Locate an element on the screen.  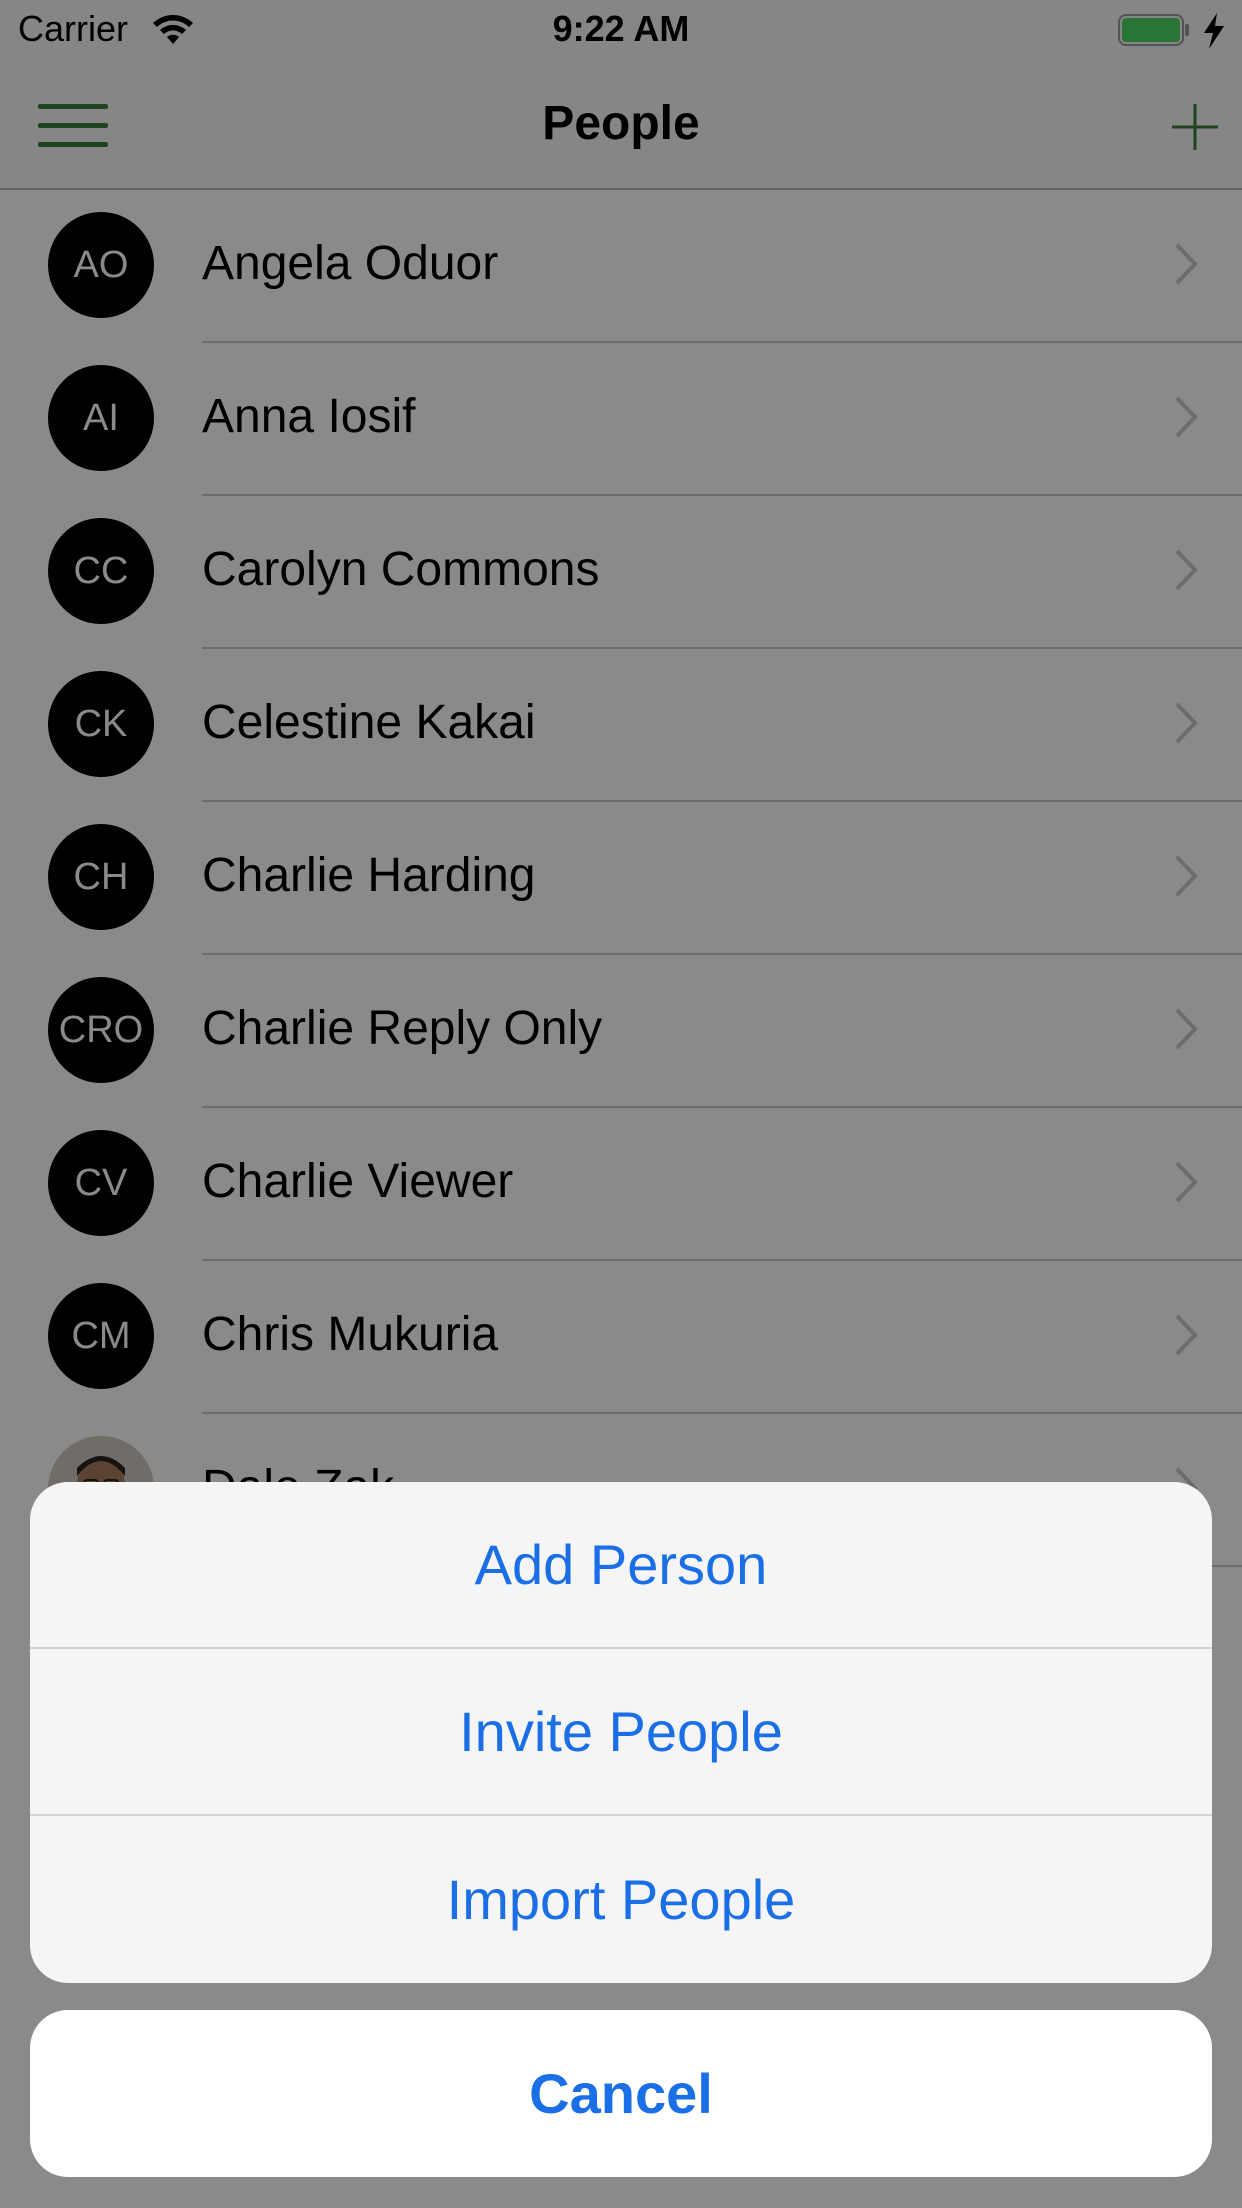
invite-people-button: Invite People is located at coordinates (621, 1732).